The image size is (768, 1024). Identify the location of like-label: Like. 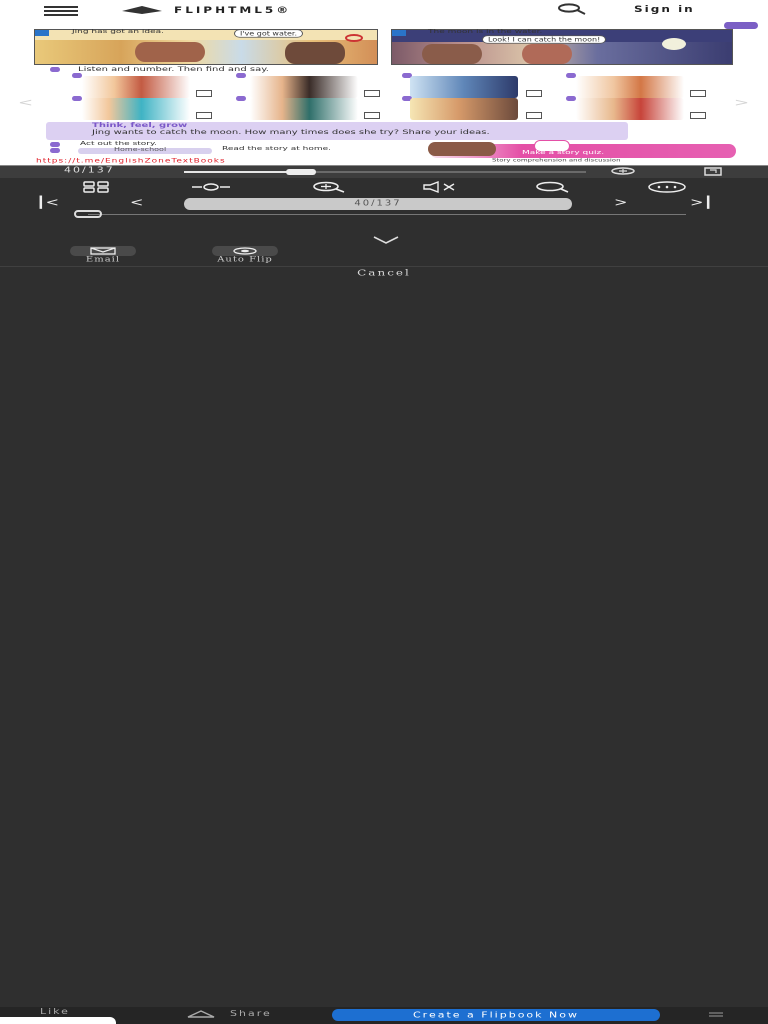
(55, 1012).